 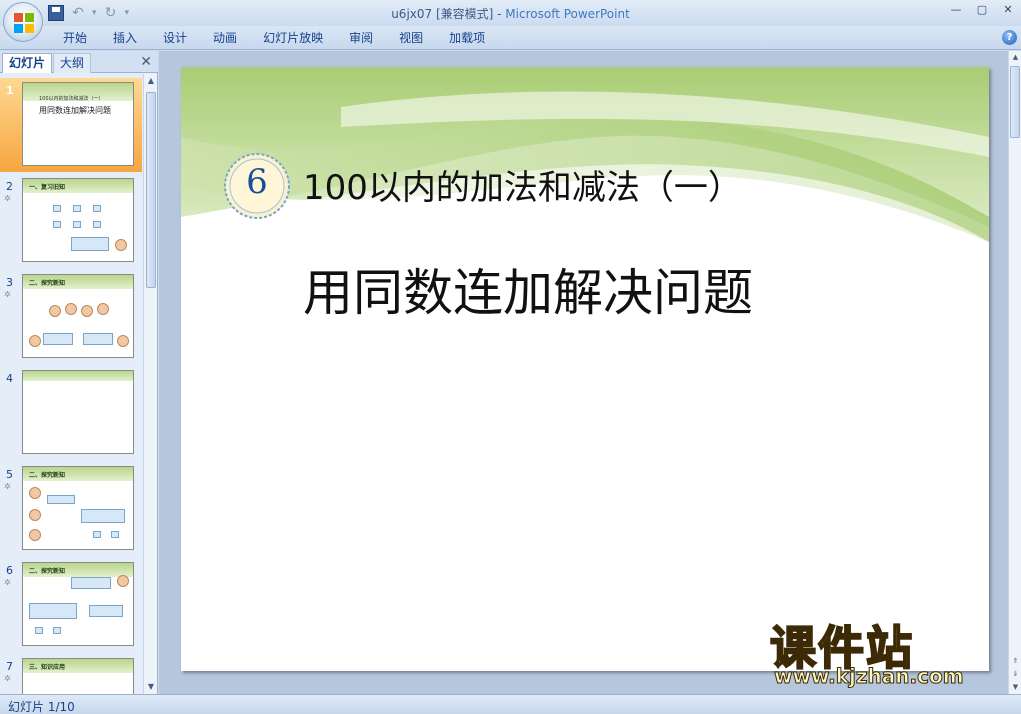 I want to click on office-button, so click(x=23, y=22).